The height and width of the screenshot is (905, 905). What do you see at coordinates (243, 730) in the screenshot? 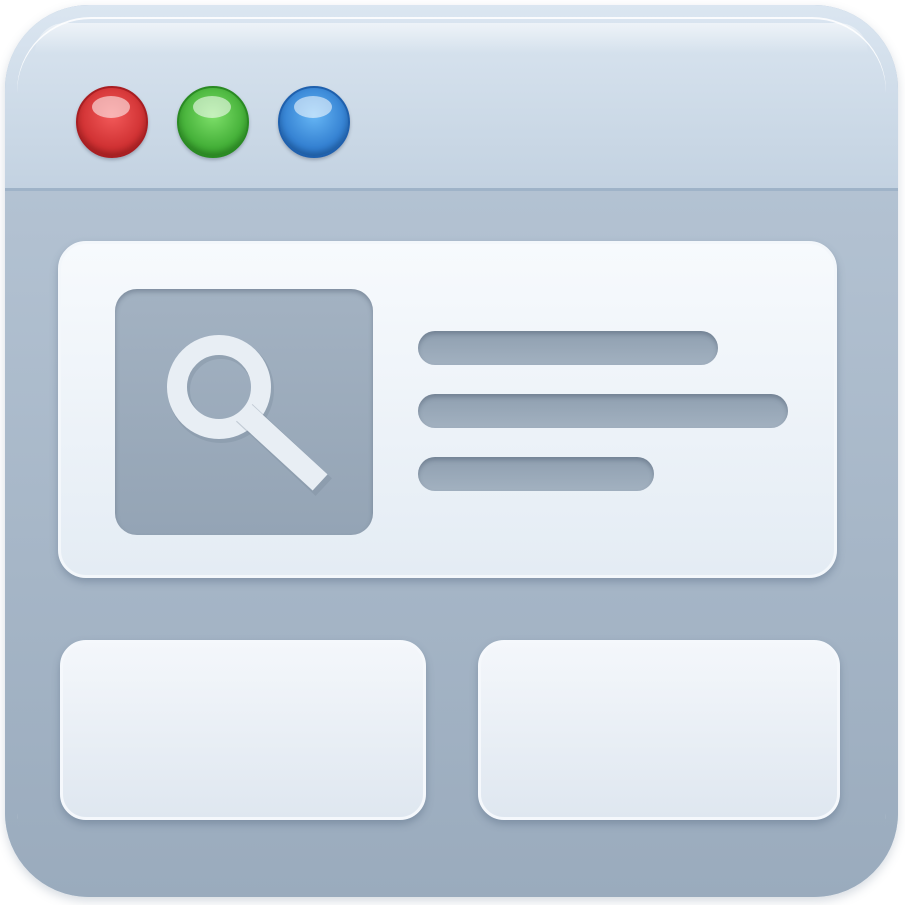
I see `bottom-left-panel` at bounding box center [243, 730].